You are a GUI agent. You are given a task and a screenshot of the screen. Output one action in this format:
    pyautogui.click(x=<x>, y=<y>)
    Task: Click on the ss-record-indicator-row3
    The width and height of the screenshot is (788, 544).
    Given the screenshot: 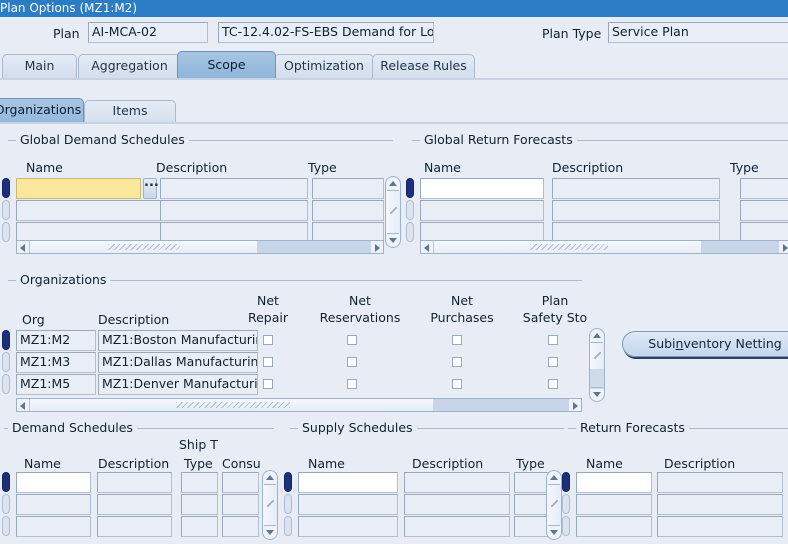 What is the action you would take?
    pyautogui.click(x=288, y=526)
    